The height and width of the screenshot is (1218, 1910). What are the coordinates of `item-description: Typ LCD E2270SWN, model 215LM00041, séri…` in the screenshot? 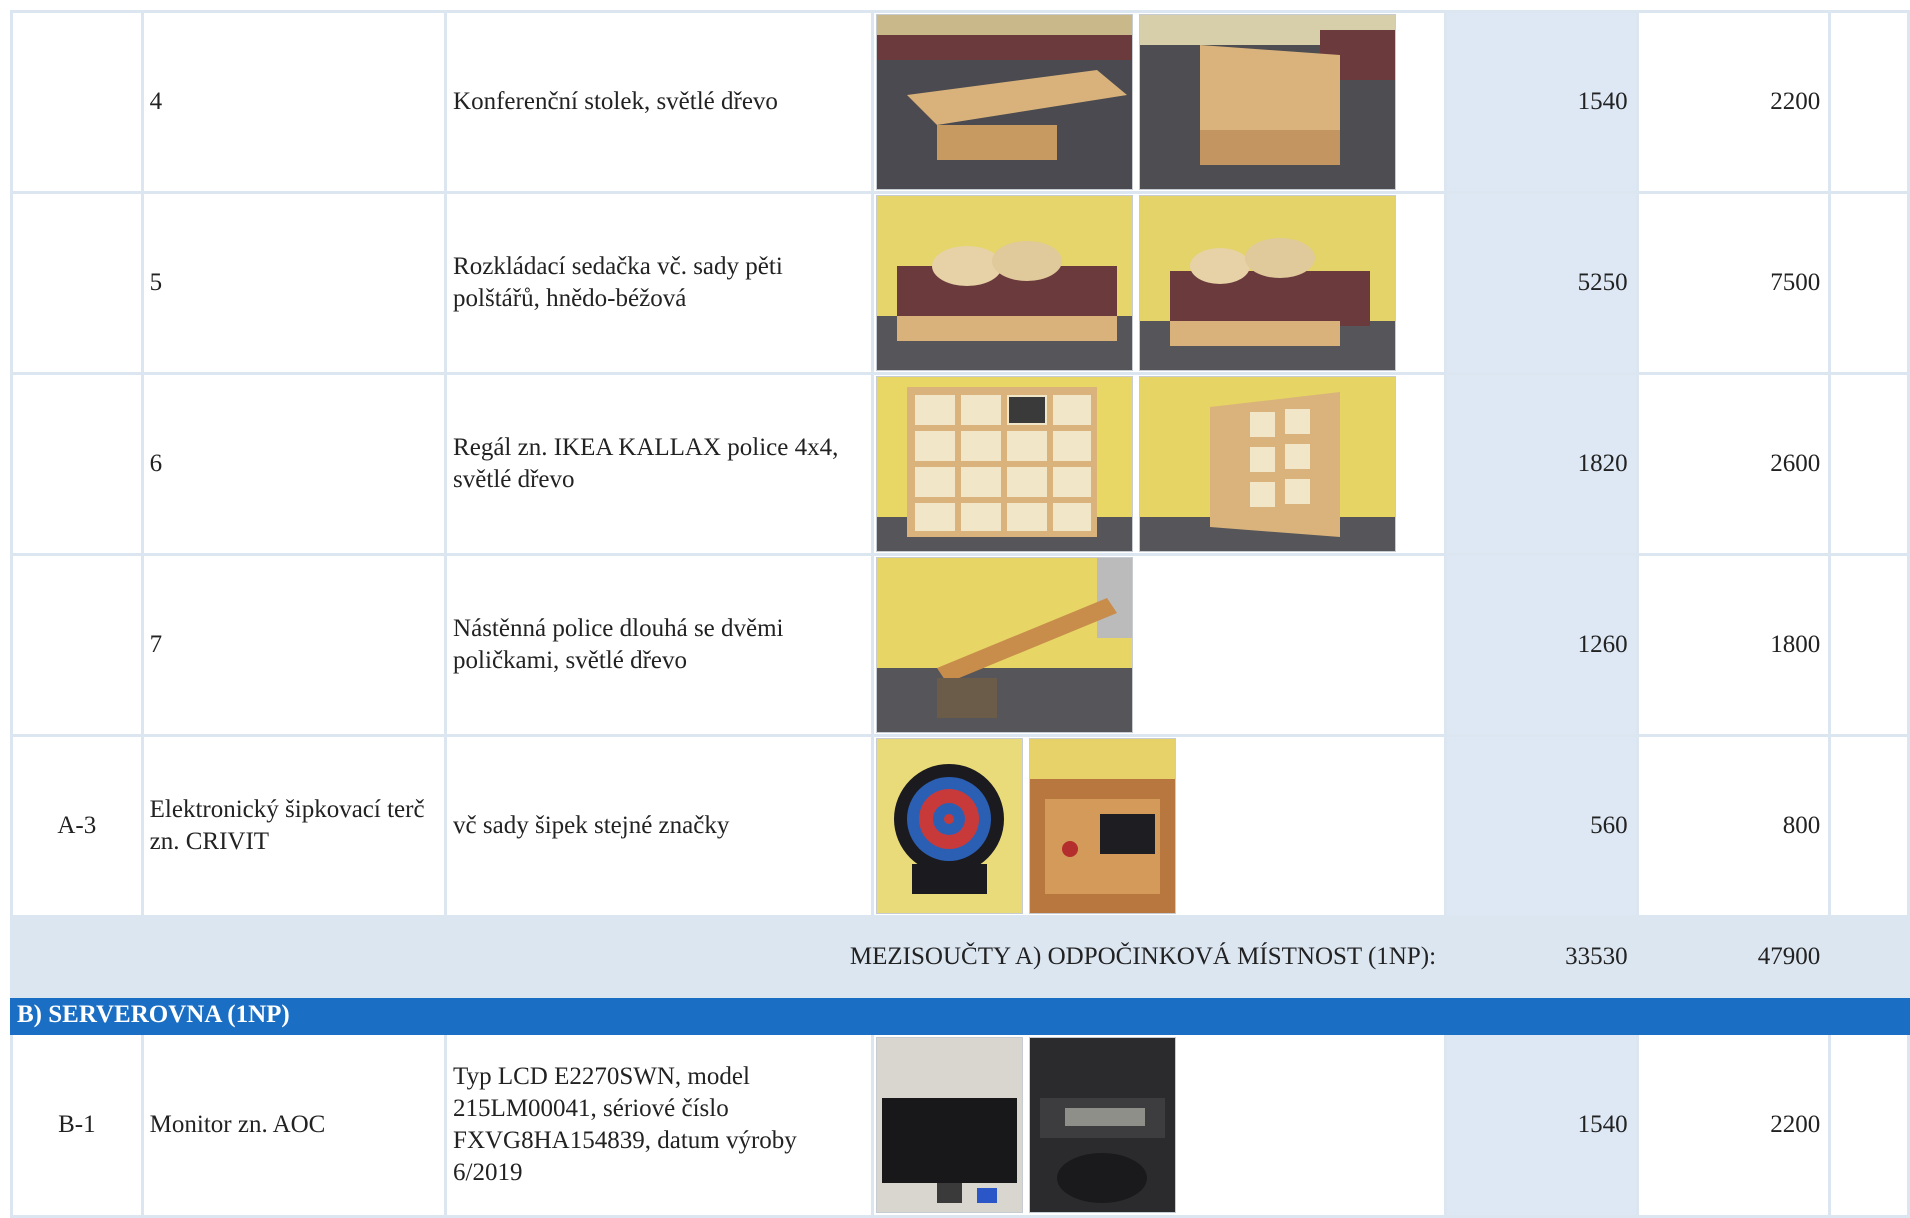 It's located at (659, 1125).